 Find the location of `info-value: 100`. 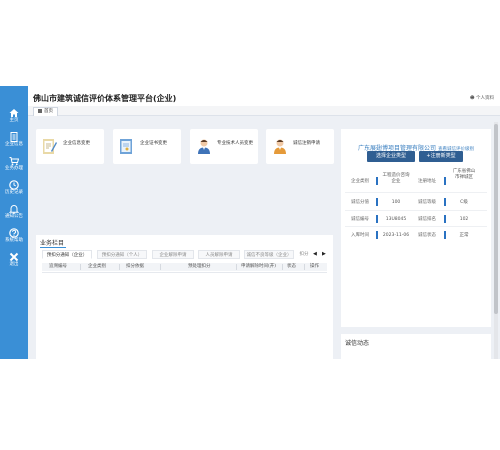

info-value: 100 is located at coordinates (396, 202).